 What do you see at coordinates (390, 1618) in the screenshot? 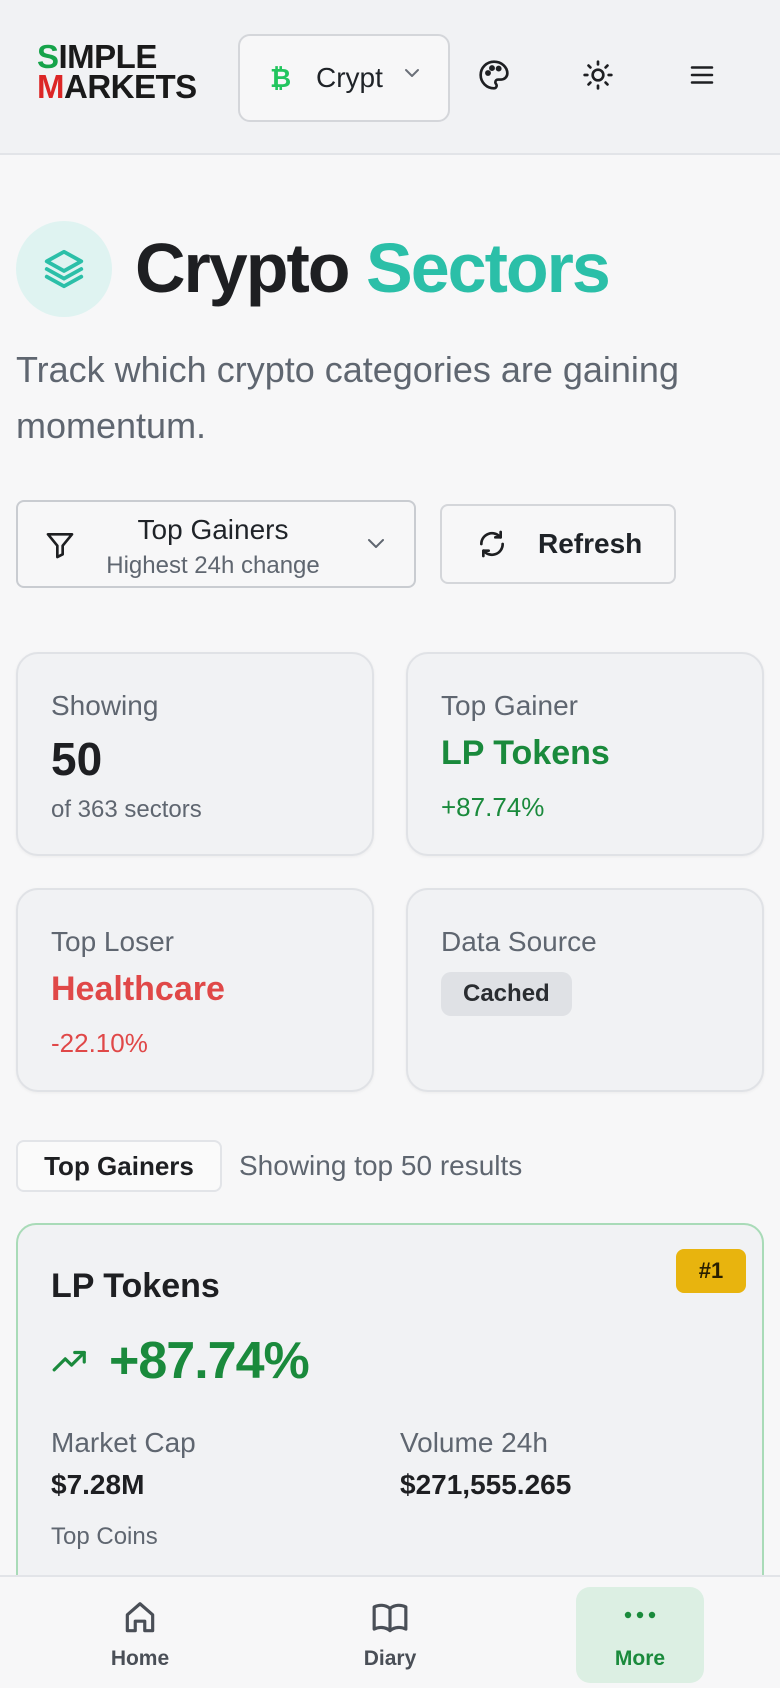
I see `book-icon` at bounding box center [390, 1618].